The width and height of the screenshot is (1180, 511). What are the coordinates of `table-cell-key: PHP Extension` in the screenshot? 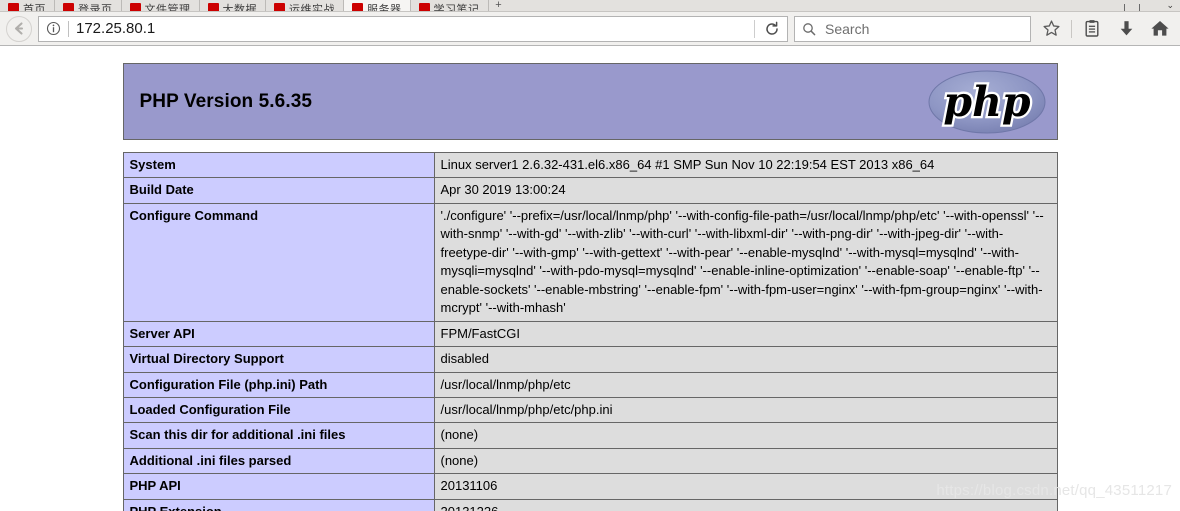 It's located at (278, 504).